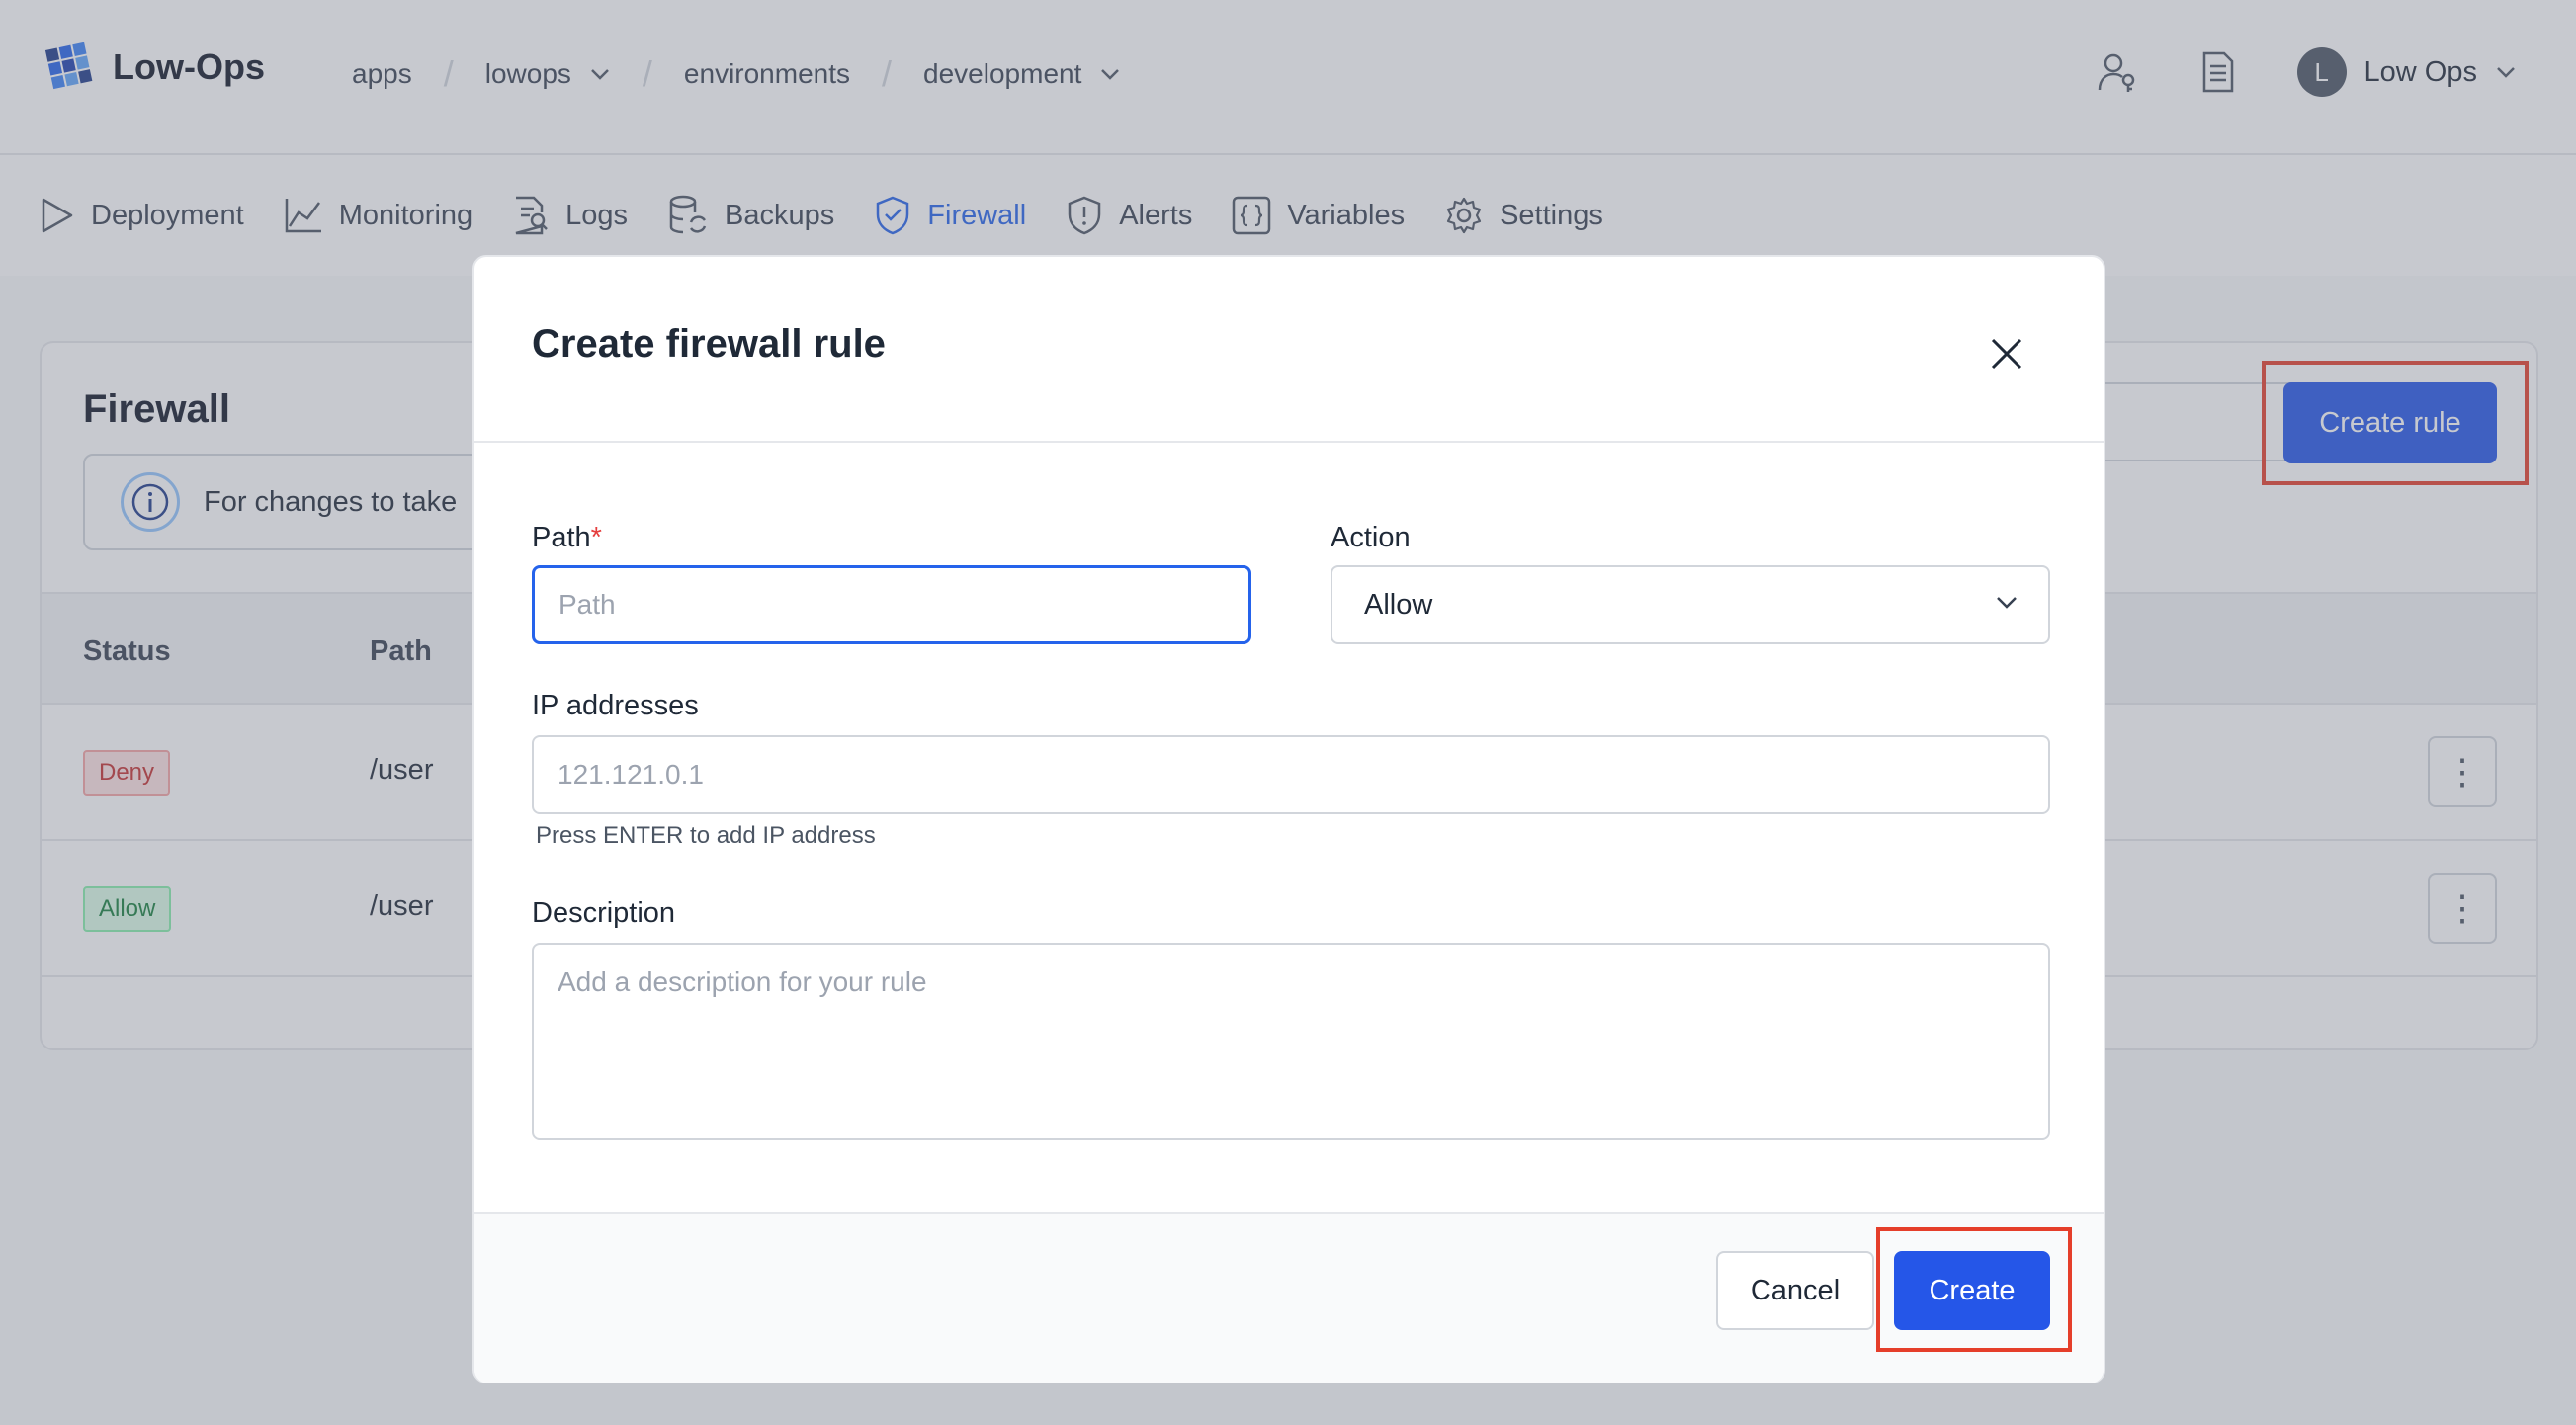  Describe the element at coordinates (1289, 1297) in the screenshot. I see `dialog-footer: Cancel Create` at that location.